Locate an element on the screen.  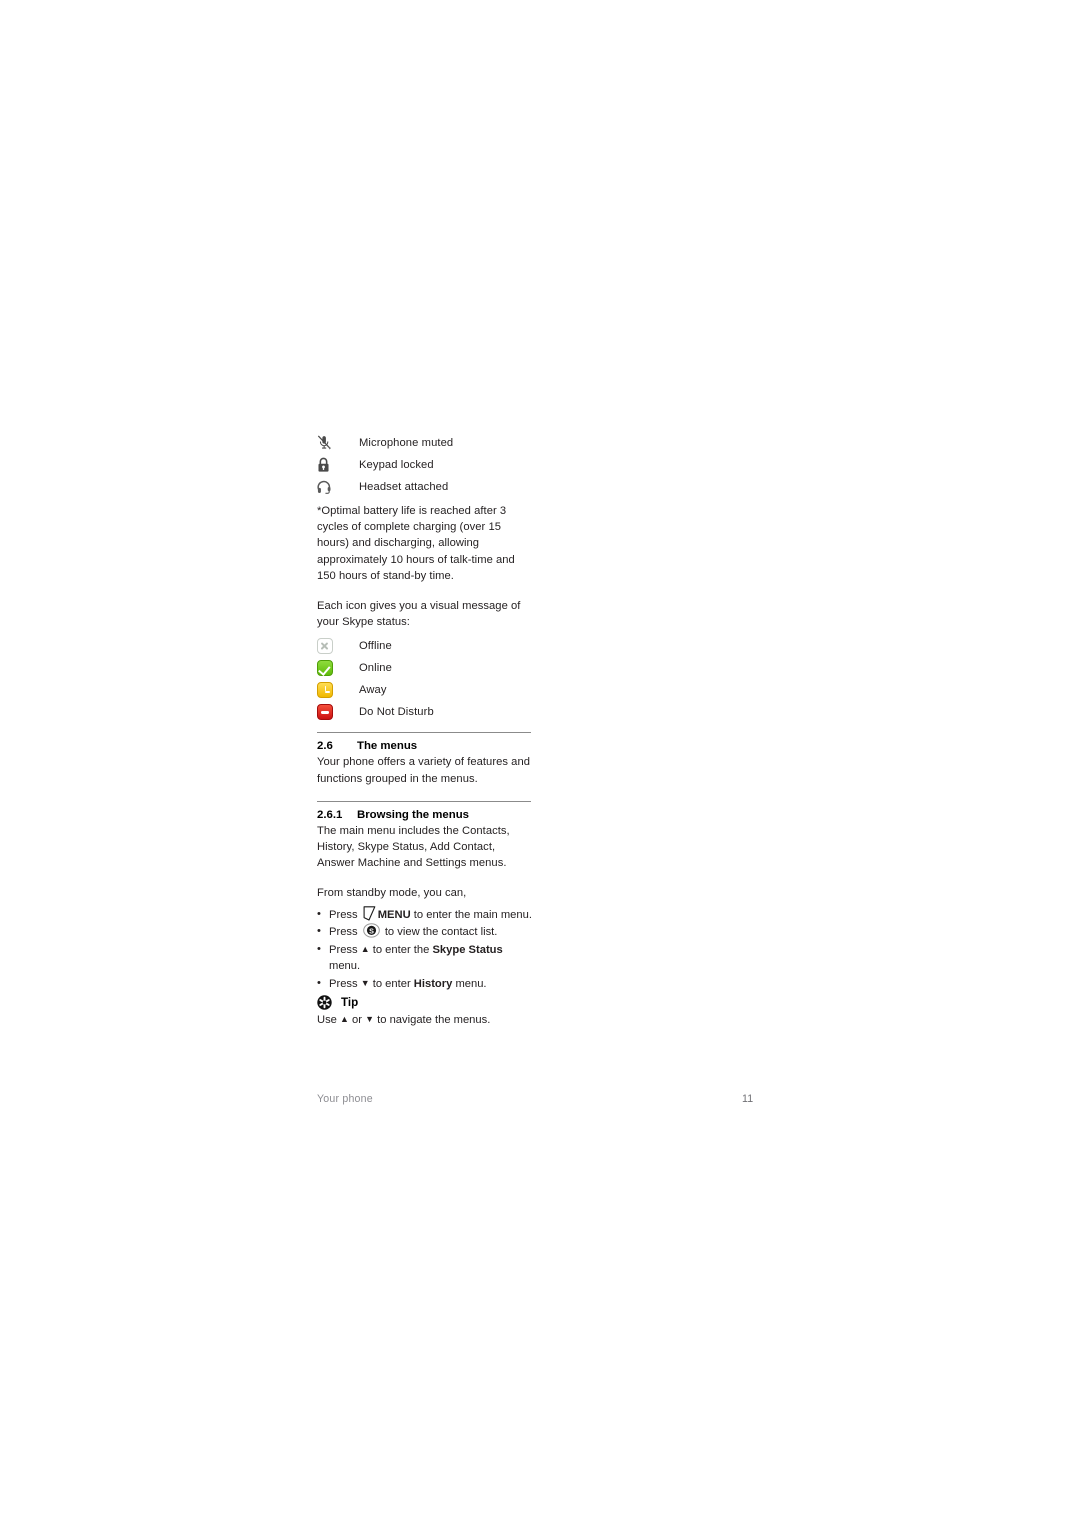
skype-status-row: Online is located at coordinates (426, 668).